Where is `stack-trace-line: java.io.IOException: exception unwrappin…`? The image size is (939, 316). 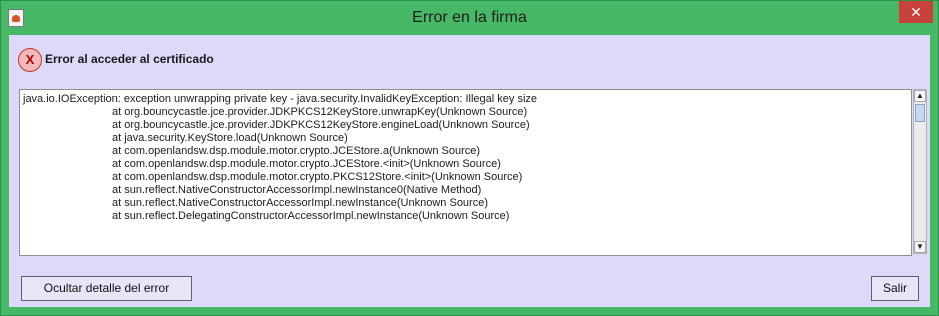 stack-trace-line: java.io.IOException: exception unwrappin… is located at coordinates (280, 99).